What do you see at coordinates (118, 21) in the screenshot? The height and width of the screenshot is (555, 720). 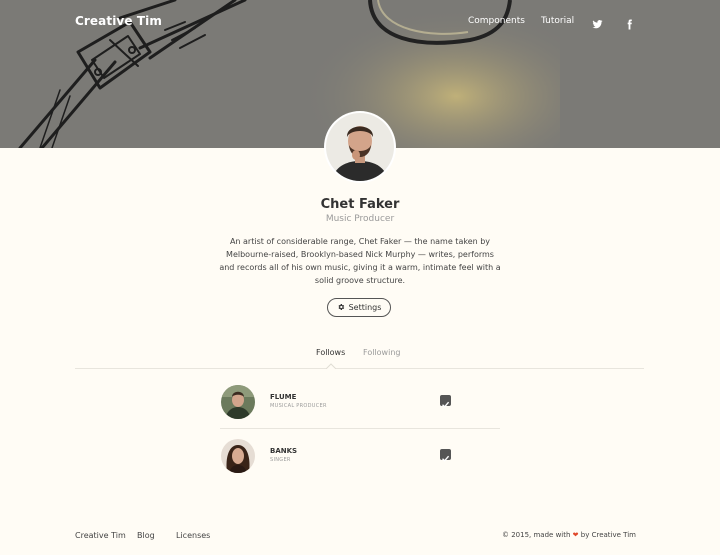 I see `brand-logo: Creative Tim` at bounding box center [118, 21].